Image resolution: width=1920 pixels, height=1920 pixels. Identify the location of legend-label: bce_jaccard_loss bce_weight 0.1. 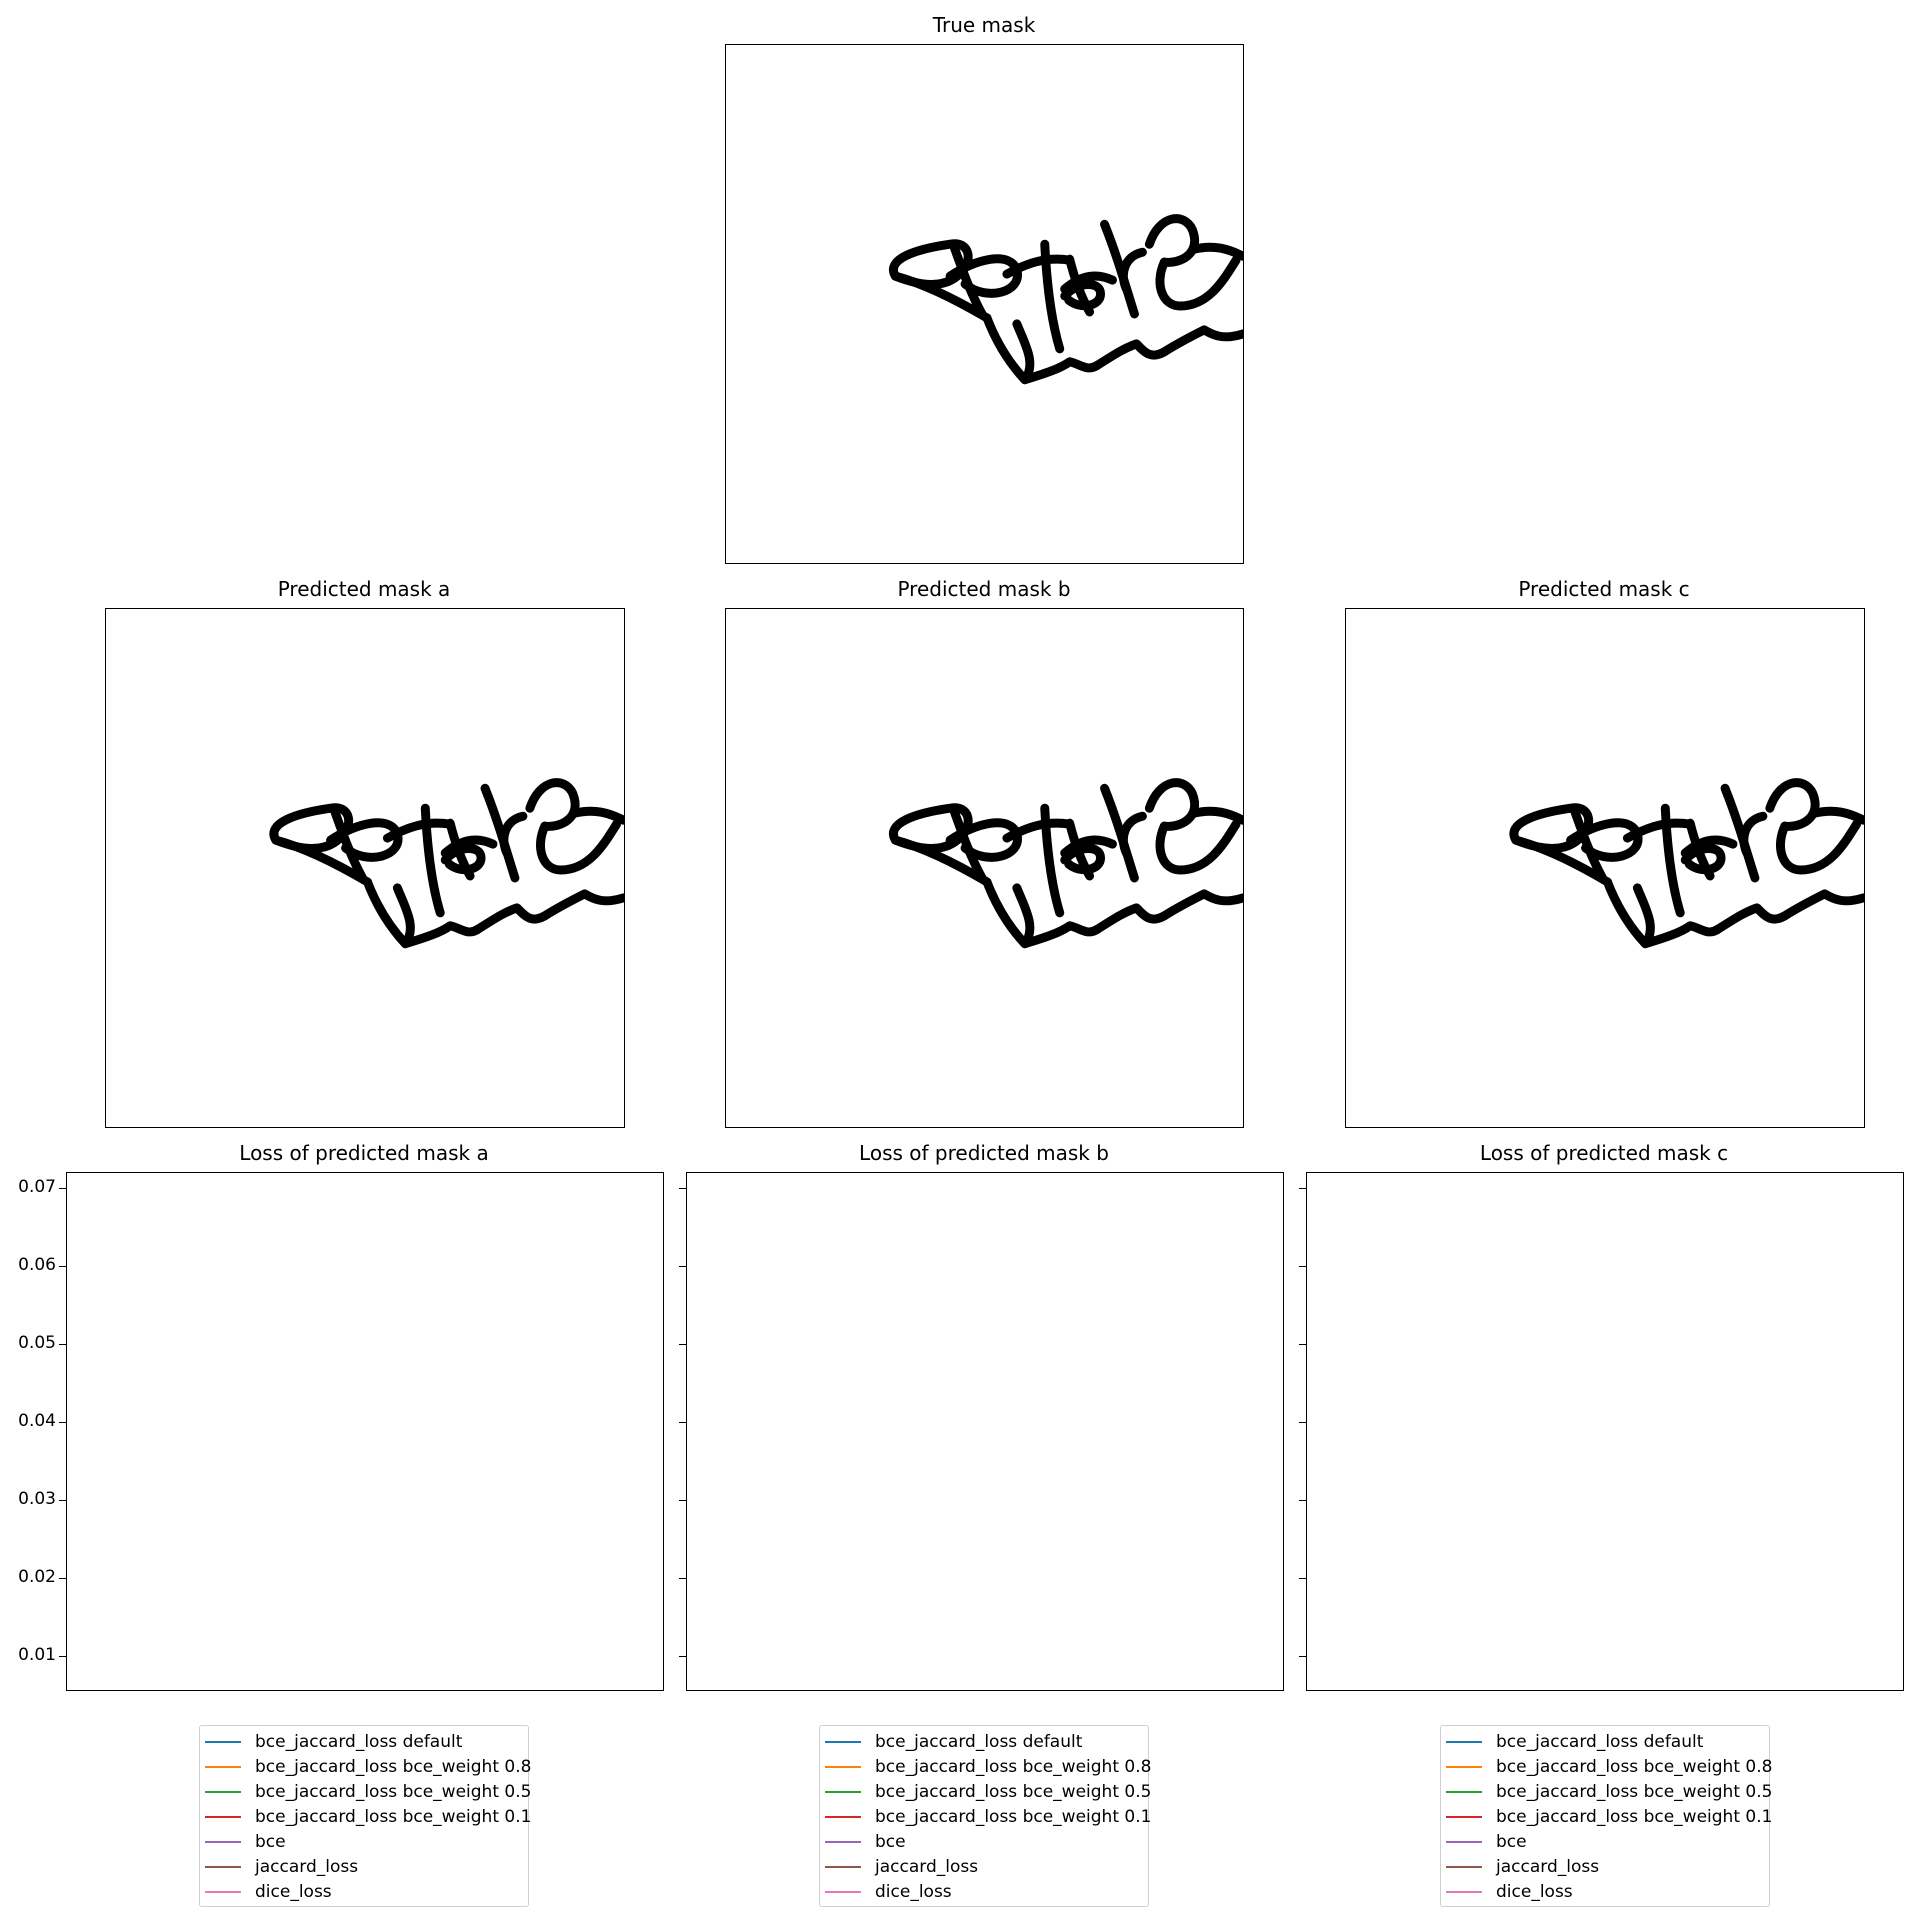
(393, 1817).